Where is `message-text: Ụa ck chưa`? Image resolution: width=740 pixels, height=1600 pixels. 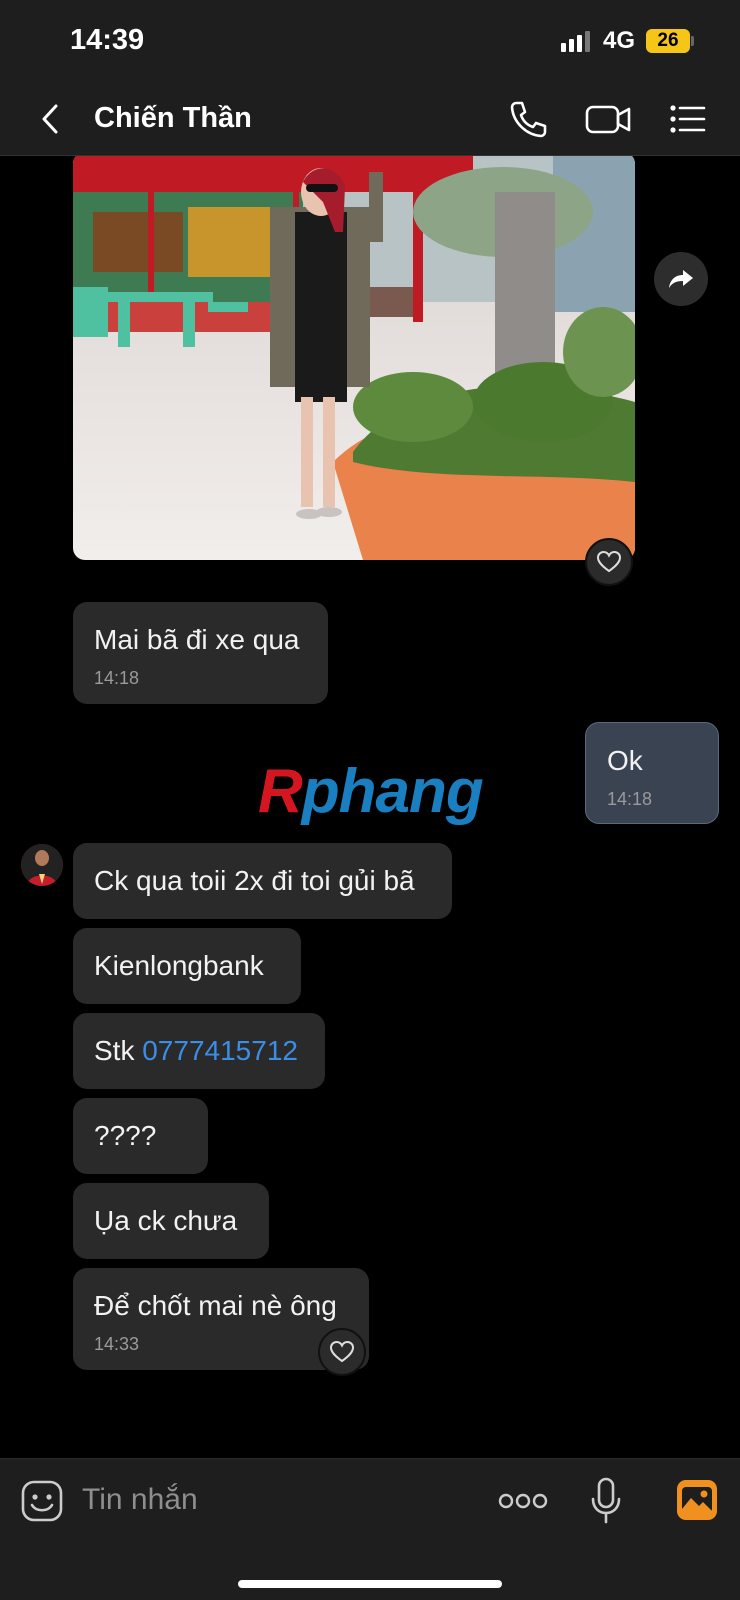
message-text: Ụa ck chưa is located at coordinates (166, 1220).